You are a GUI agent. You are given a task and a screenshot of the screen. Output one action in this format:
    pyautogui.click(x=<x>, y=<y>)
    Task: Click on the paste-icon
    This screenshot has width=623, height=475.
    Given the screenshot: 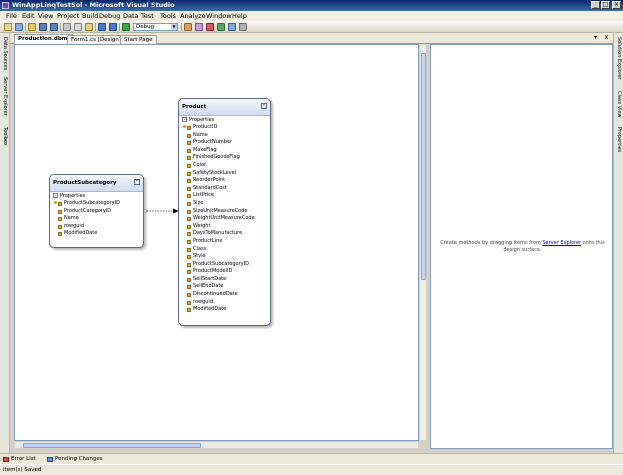 What is the action you would take?
    pyautogui.click(x=89, y=27)
    